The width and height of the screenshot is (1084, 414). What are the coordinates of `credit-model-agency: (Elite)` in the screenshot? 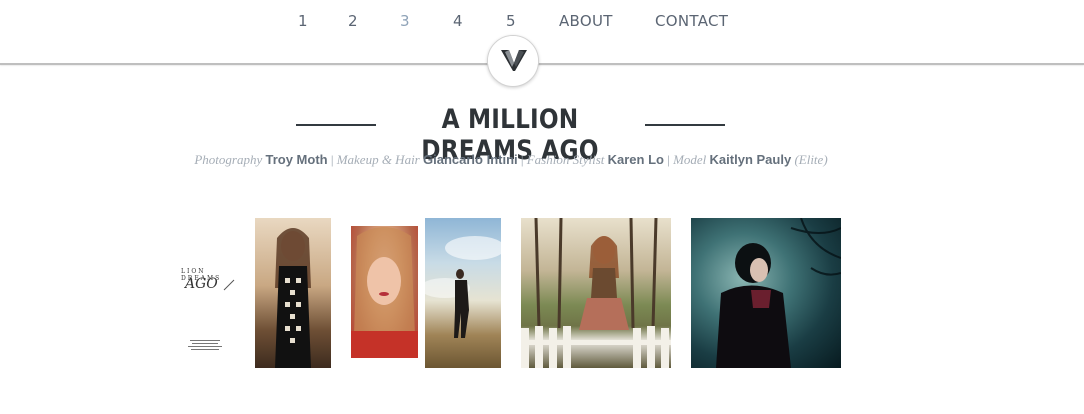 It's located at (811, 159).